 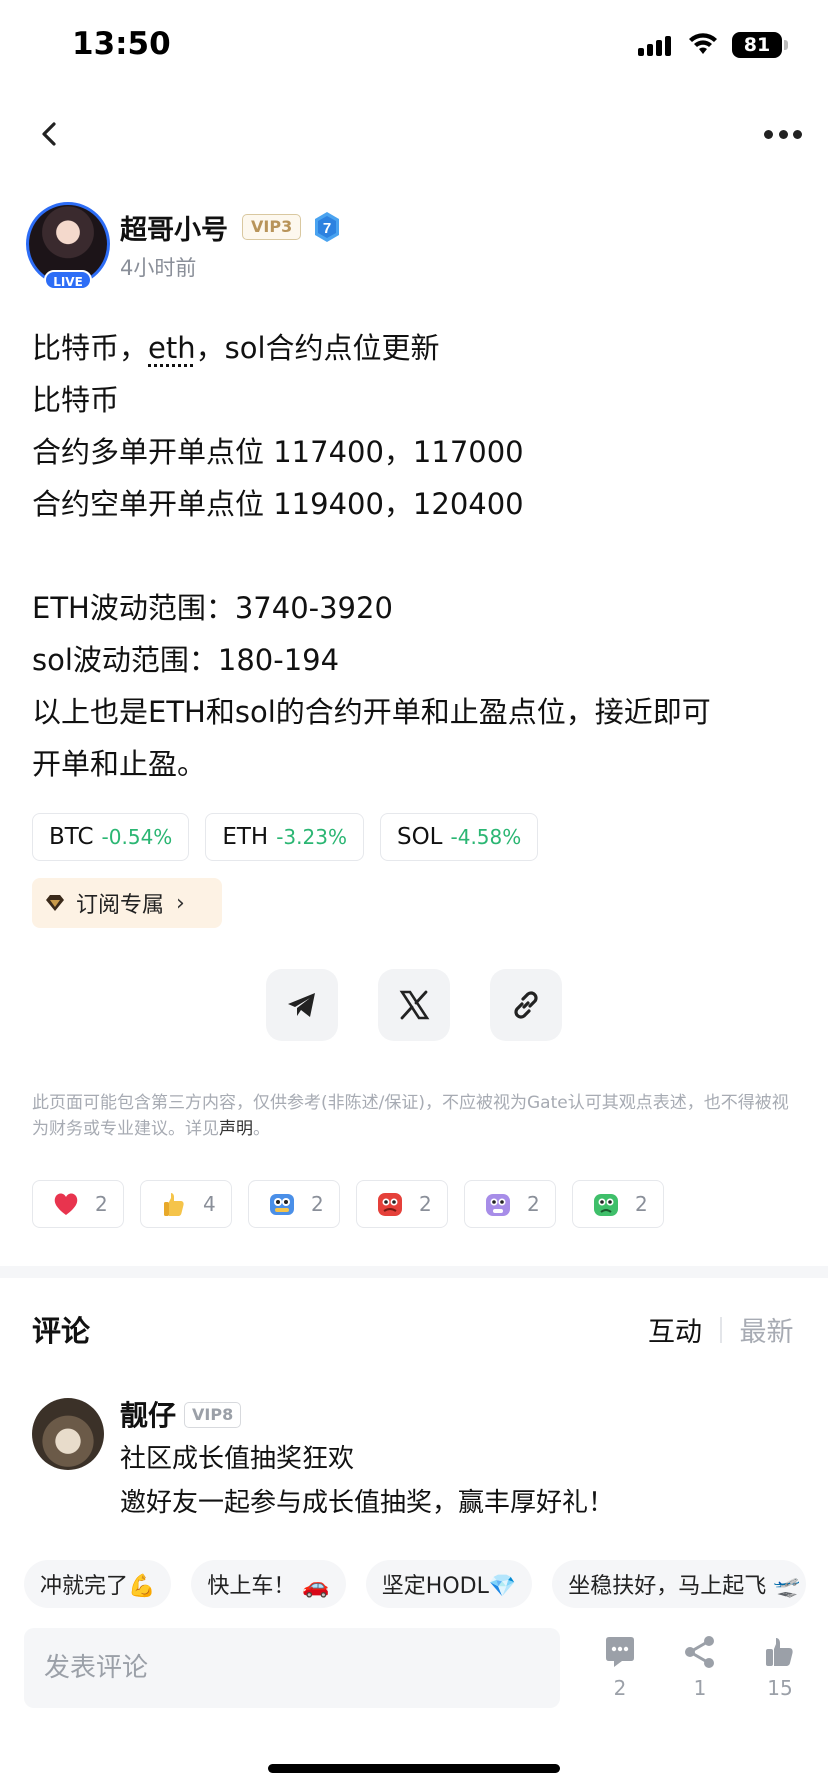 What do you see at coordinates (606, 1205) in the screenshot?
I see `green-monster-icon` at bounding box center [606, 1205].